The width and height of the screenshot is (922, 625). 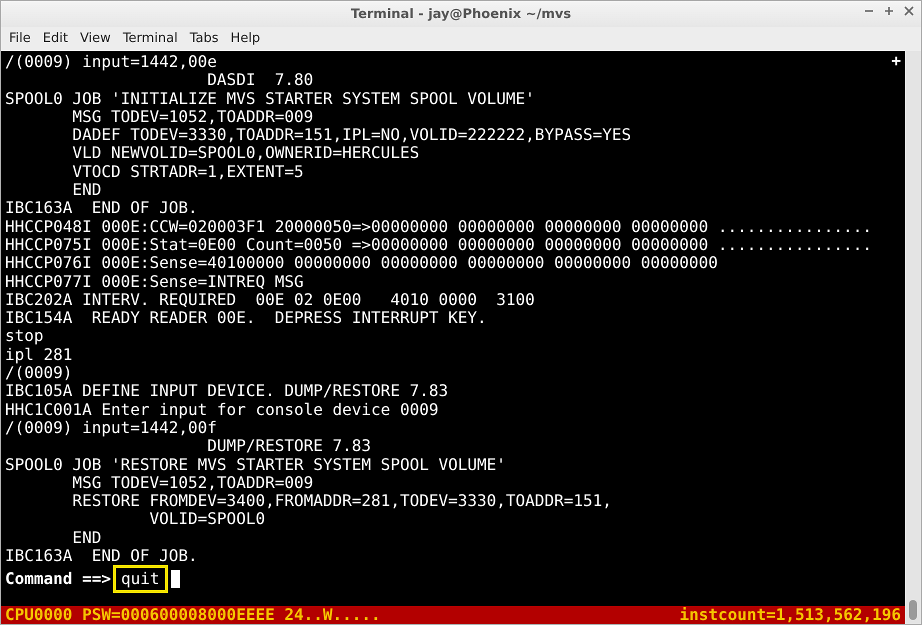 What do you see at coordinates (361, 263) in the screenshot?
I see `terminal-line: HHCCP076I 000E:Sense=40100000 00000000 00000000 00000000 00000000 00000000` at bounding box center [361, 263].